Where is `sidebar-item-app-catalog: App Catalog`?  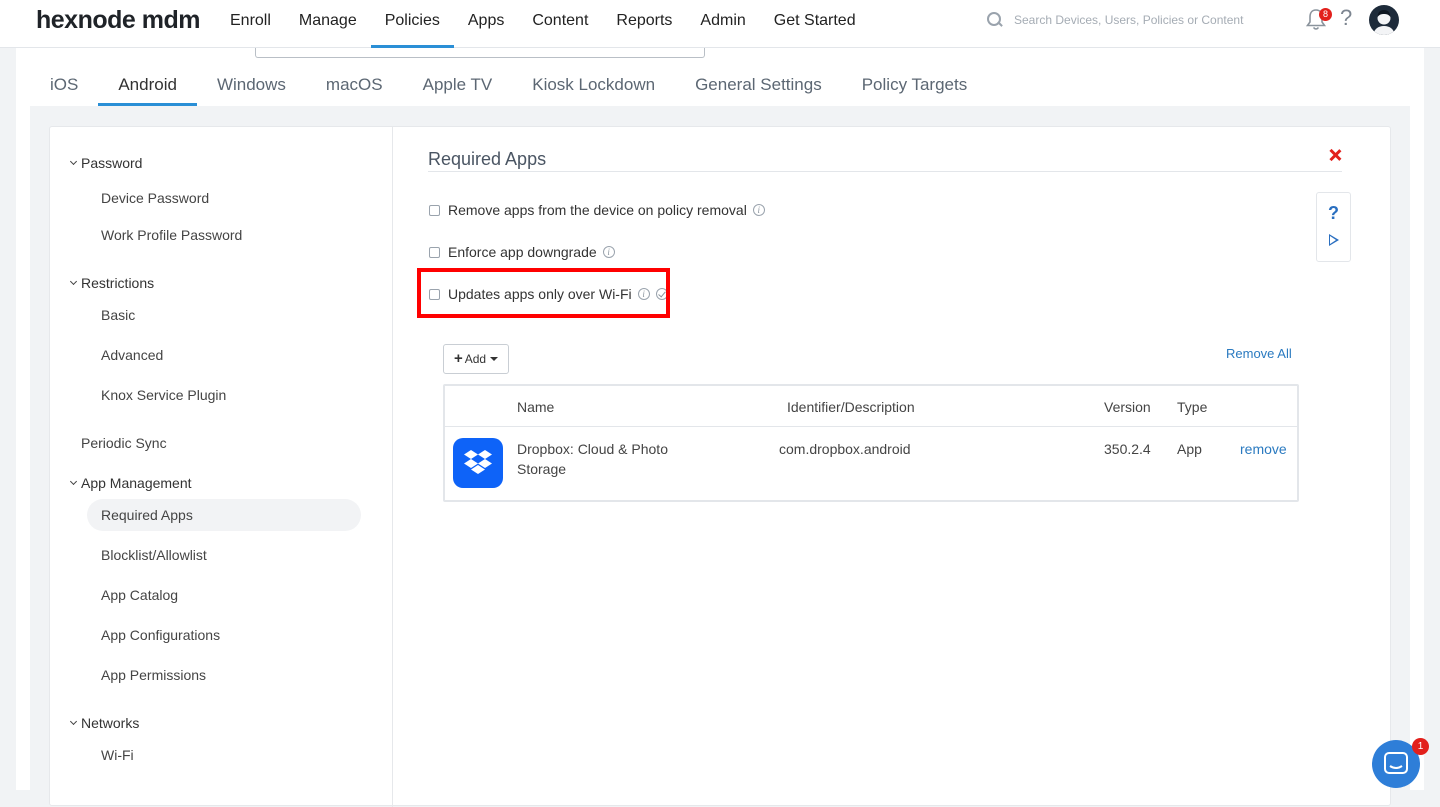
sidebar-item-app-catalog: App Catalog is located at coordinates (139, 595).